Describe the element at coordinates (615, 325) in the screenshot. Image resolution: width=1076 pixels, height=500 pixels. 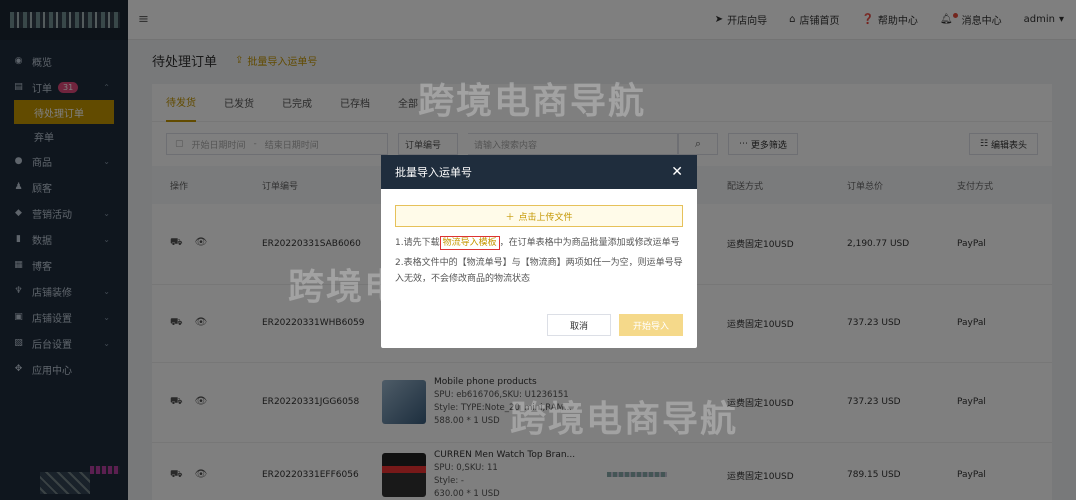
I see `dialog-footer: 取消 开始导入` at that location.